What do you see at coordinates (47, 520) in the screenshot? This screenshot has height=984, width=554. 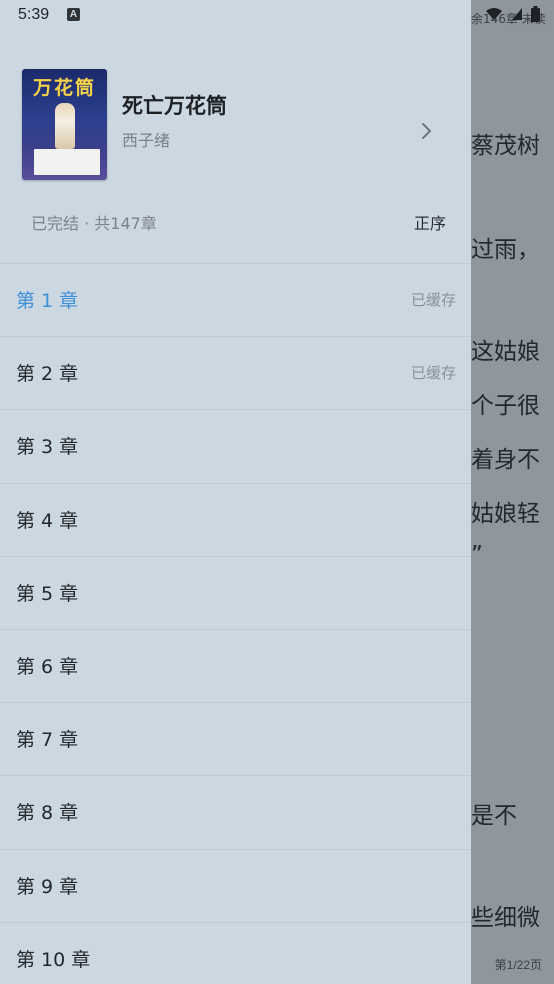 I see `chapter-label: 第 4 章` at bounding box center [47, 520].